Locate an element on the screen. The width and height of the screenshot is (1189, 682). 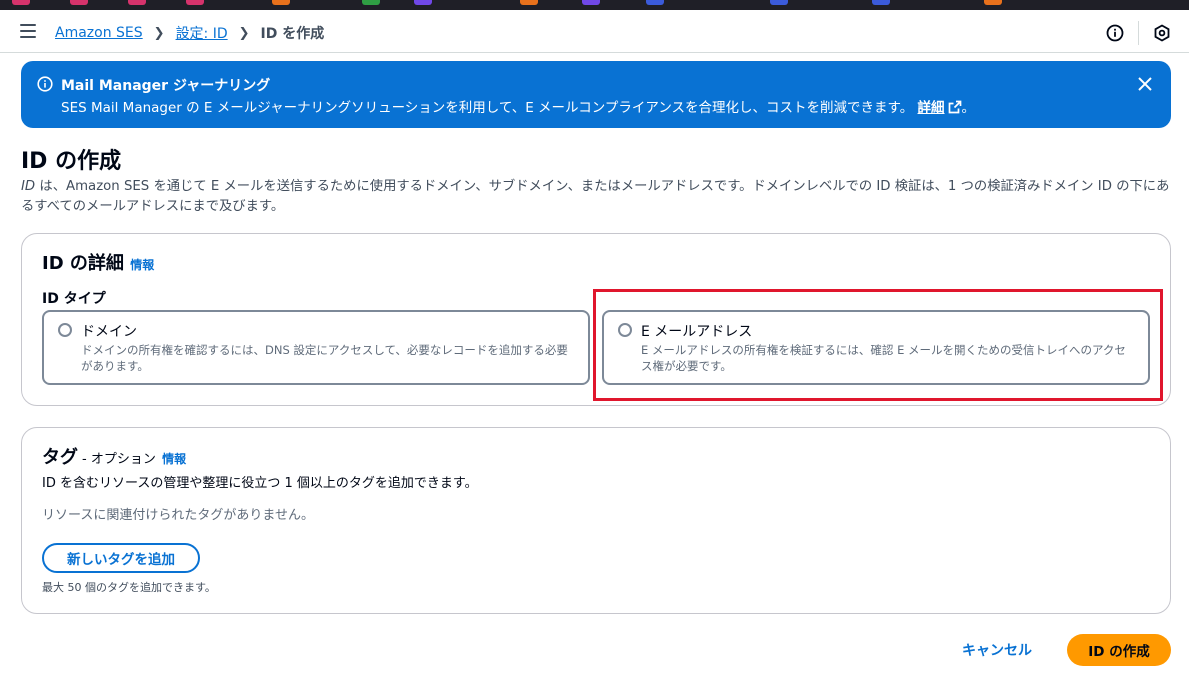
tags-optional-label: - オプション is located at coordinates (119, 459).